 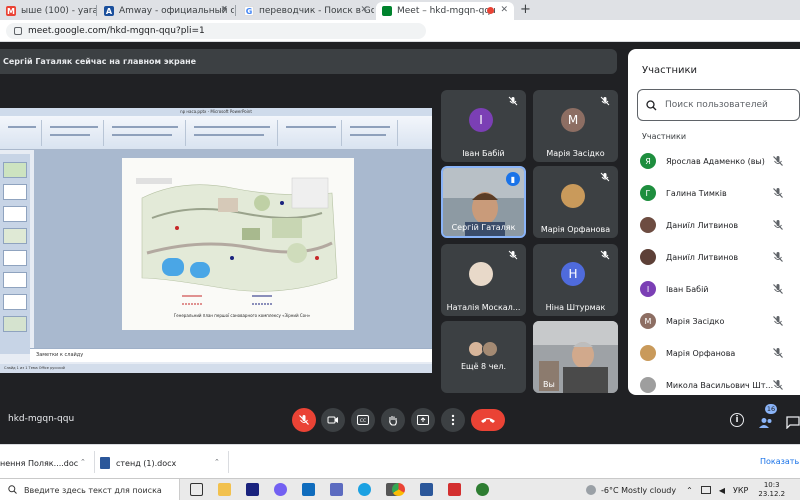 I want to click on download-filename: стенд (1).docx, so click(x=146, y=463).